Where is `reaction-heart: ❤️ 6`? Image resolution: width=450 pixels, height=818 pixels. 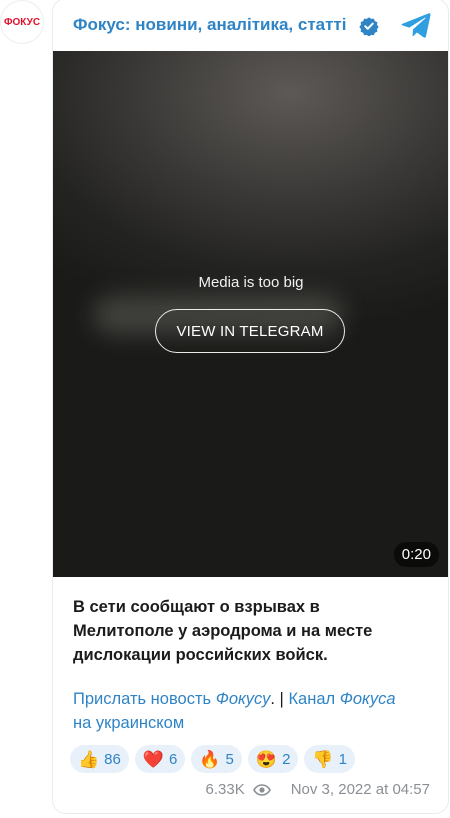
reaction-heart: ❤️ 6 is located at coordinates (160, 759).